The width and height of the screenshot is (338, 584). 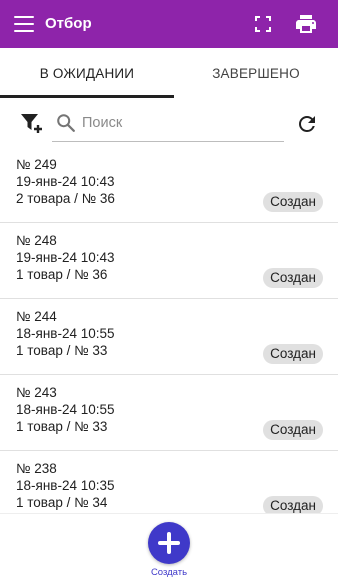 What do you see at coordinates (36, 240) in the screenshot?
I see `order-number: № 248` at bounding box center [36, 240].